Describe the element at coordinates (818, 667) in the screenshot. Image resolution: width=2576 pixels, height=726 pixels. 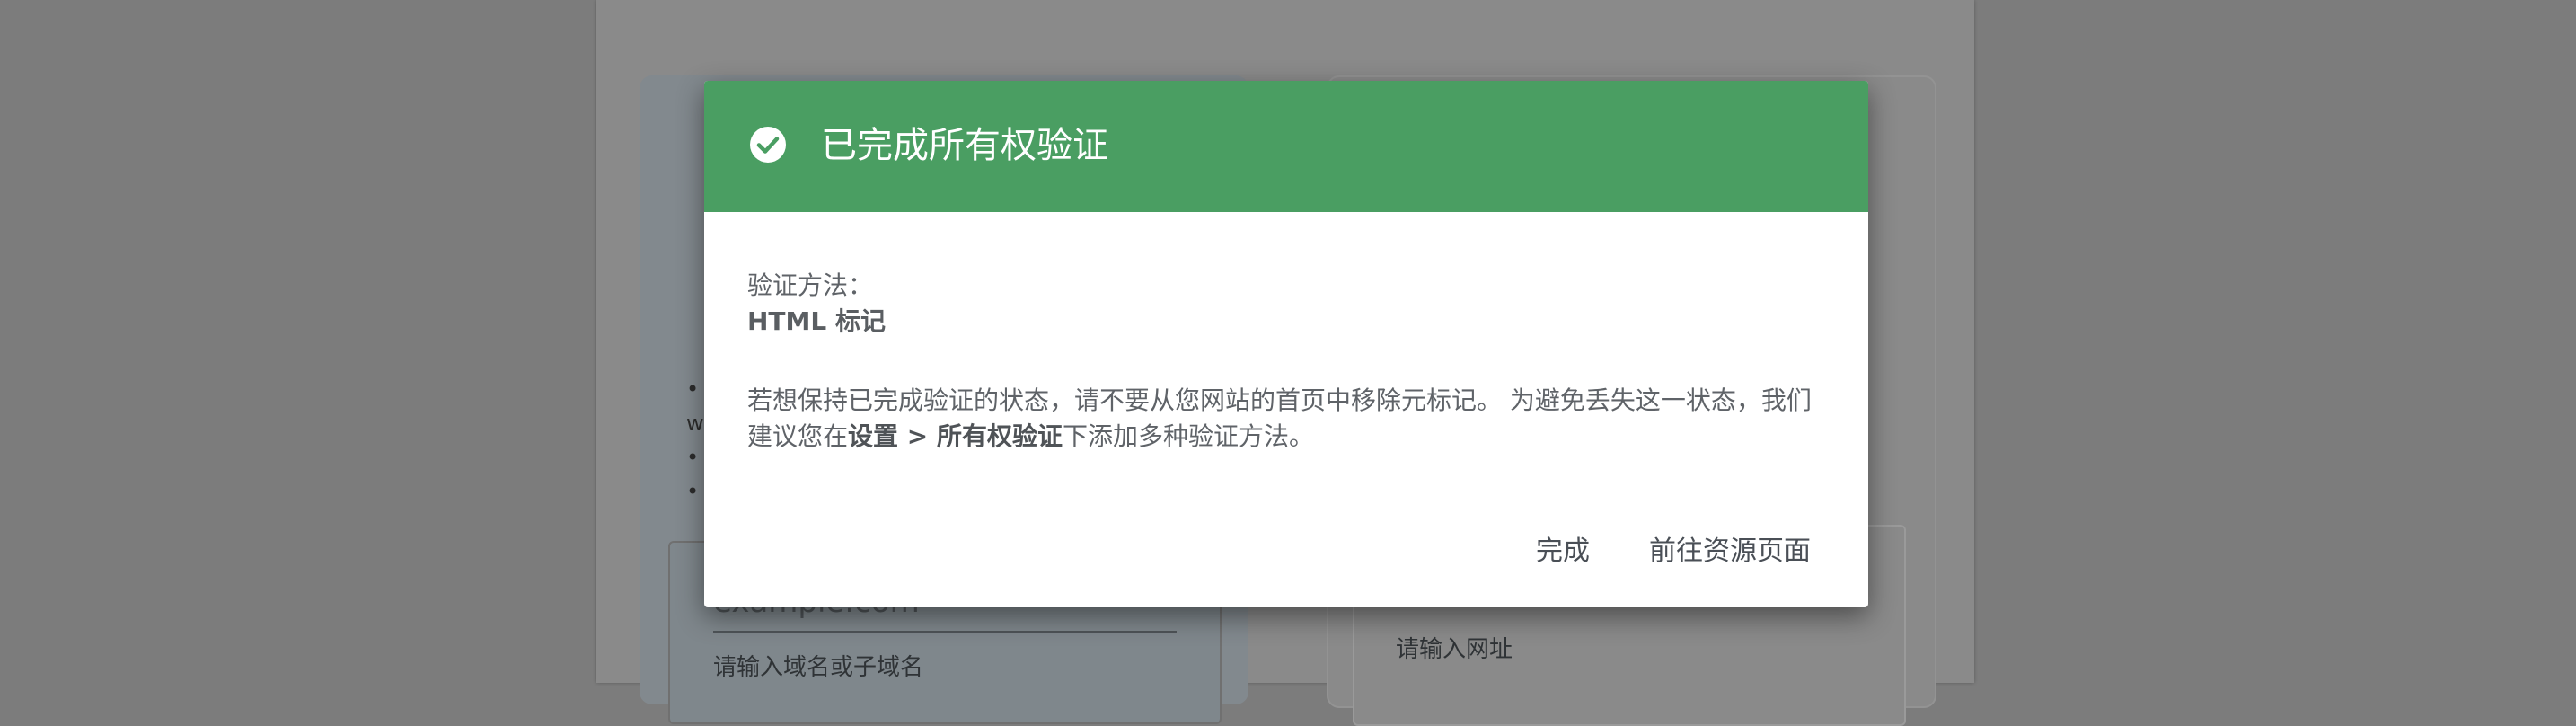
I see `domain-input-hint: 请输入域名或子域名` at that location.